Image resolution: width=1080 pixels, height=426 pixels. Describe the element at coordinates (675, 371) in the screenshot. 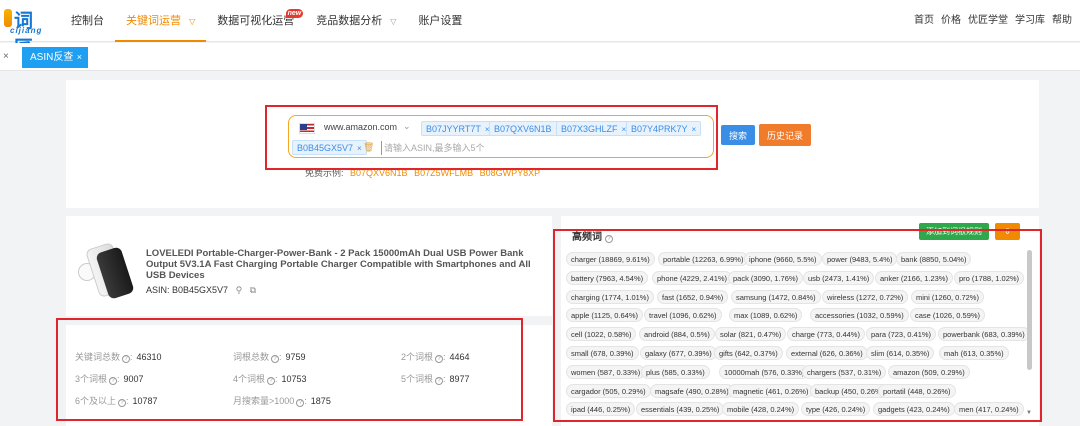

I see `keyword-tag: plus (585, 0.33%)` at that location.